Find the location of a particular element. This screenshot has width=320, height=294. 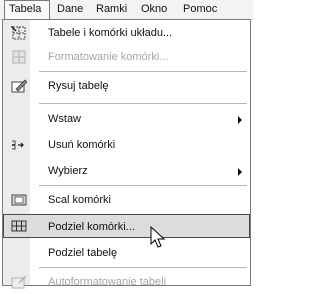

menu-item-label: Wstaw is located at coordinates (64, 119).